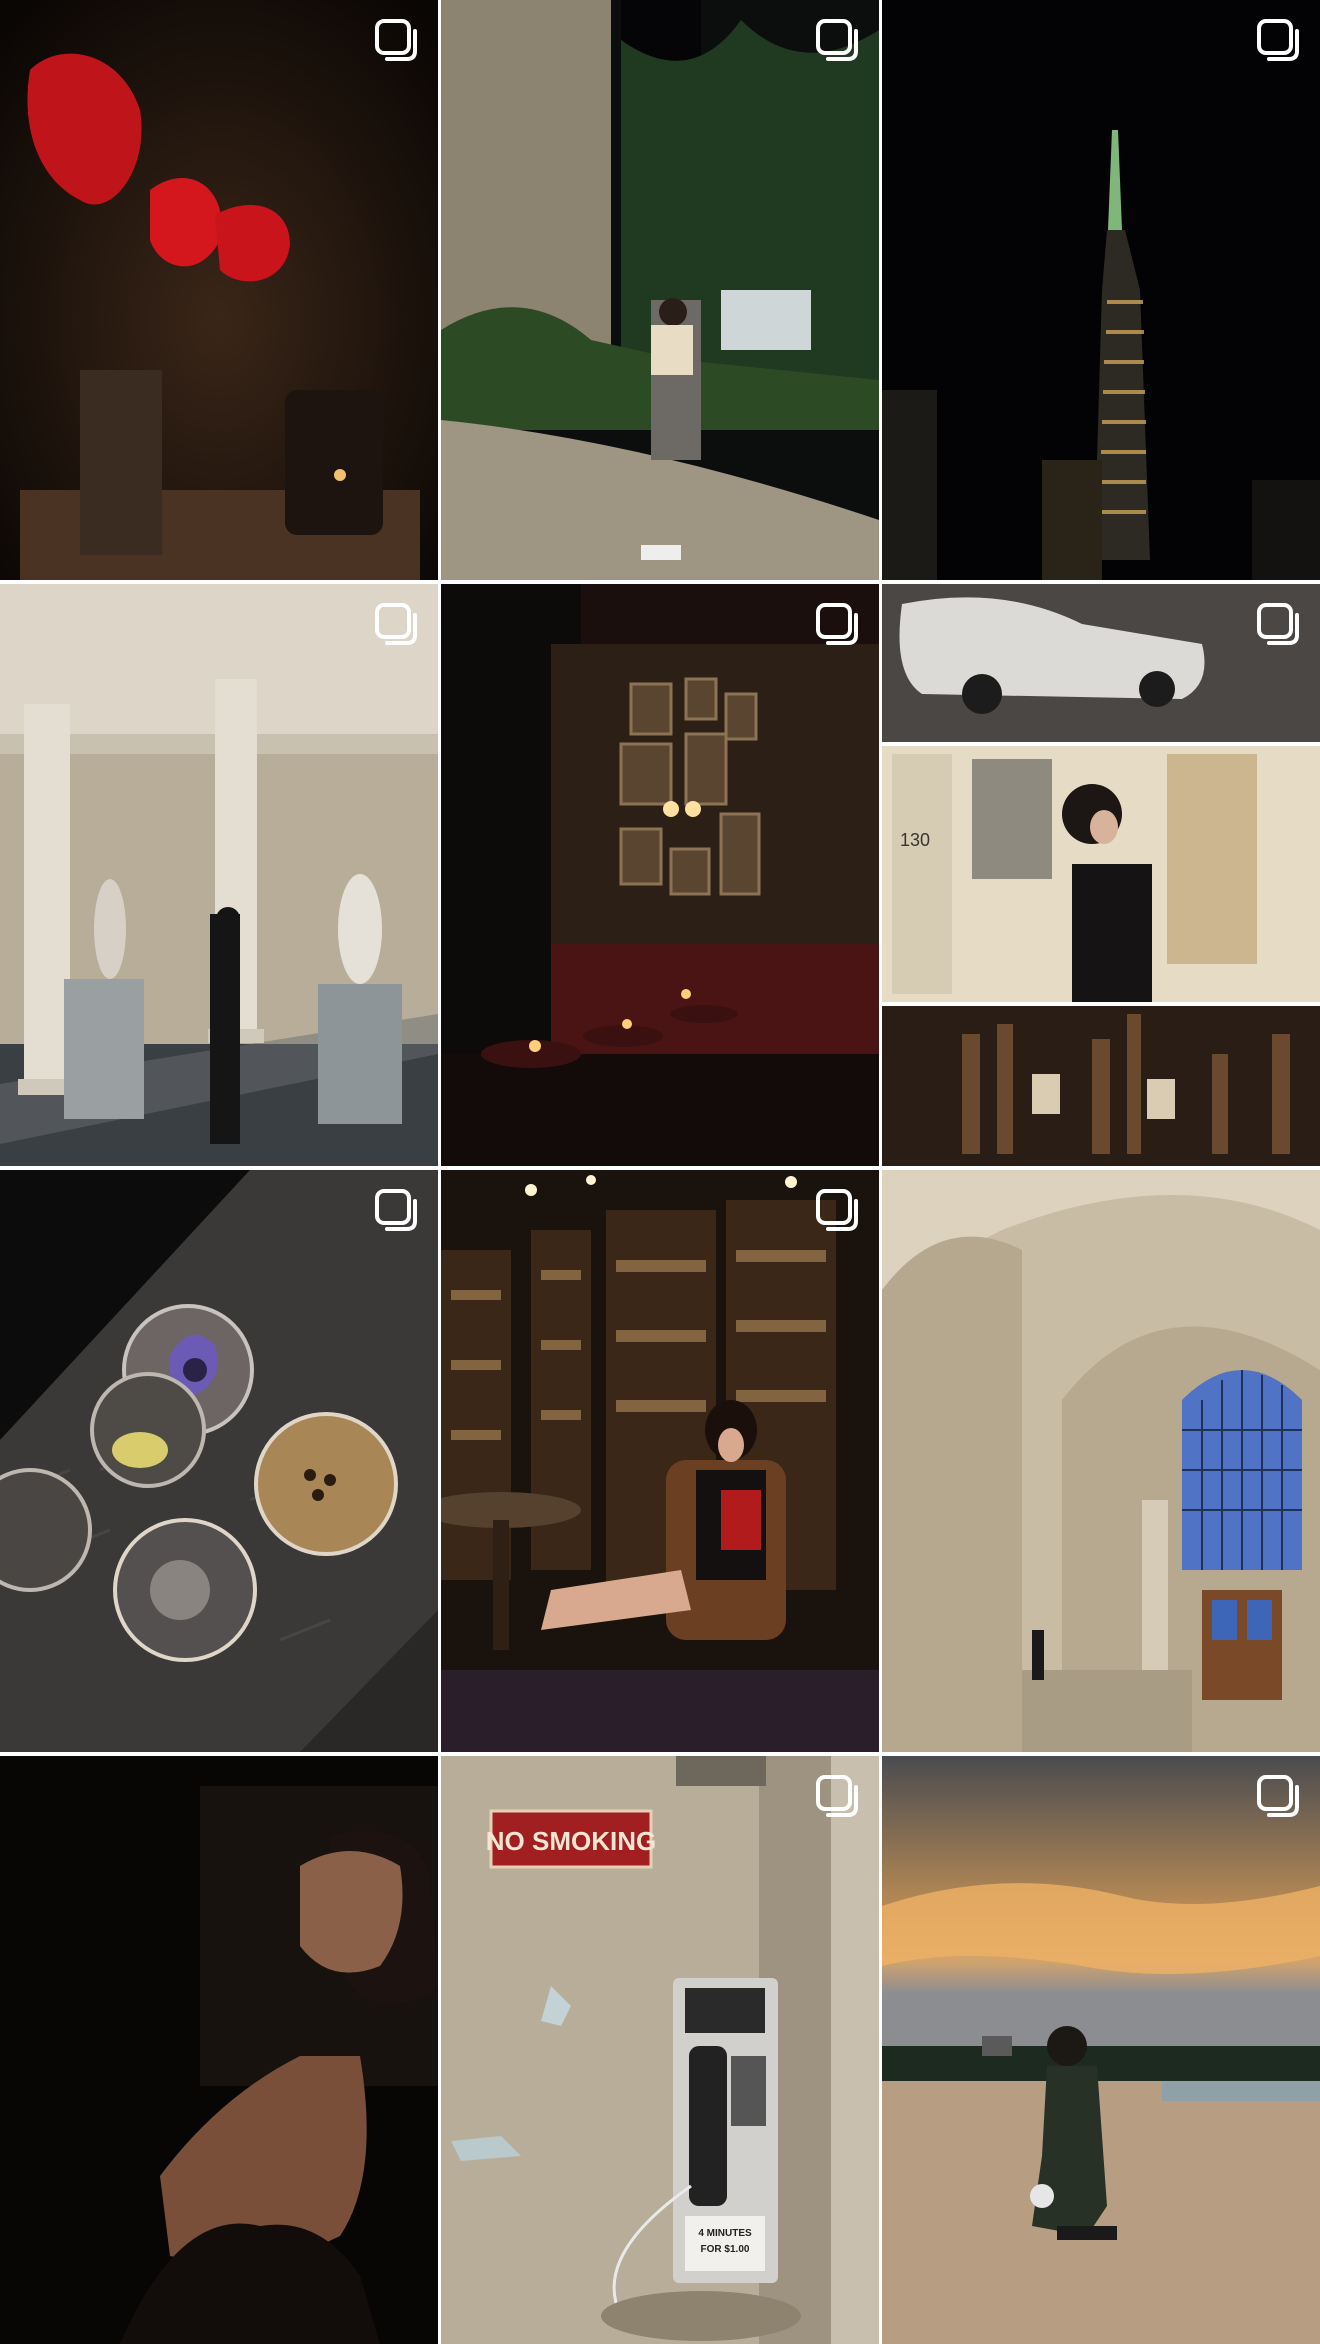 Image resolution: width=1320 pixels, height=2344 pixels. I want to click on red-flowers-photo, so click(219, 290).